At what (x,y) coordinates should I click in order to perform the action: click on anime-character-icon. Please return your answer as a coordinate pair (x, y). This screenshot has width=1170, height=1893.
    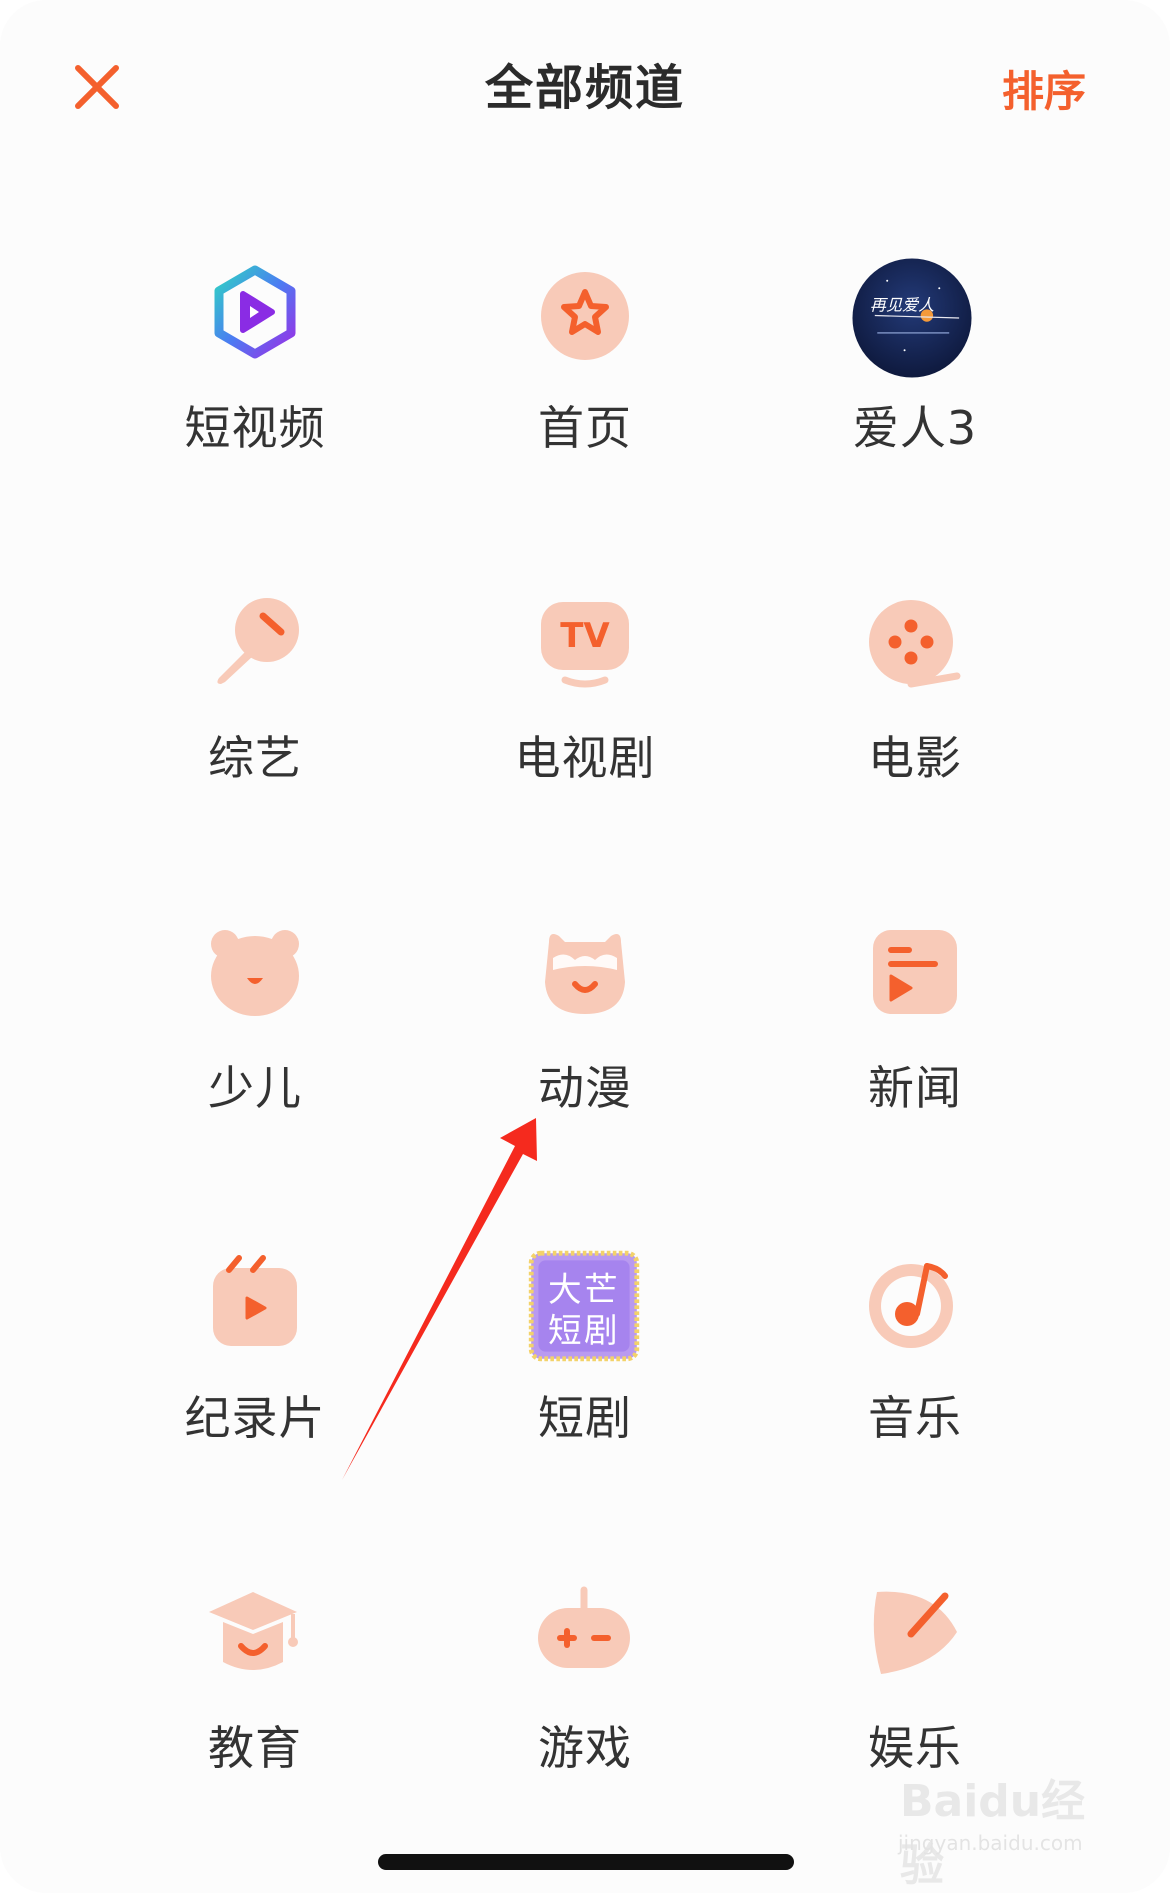
    Looking at the image, I should click on (585, 974).